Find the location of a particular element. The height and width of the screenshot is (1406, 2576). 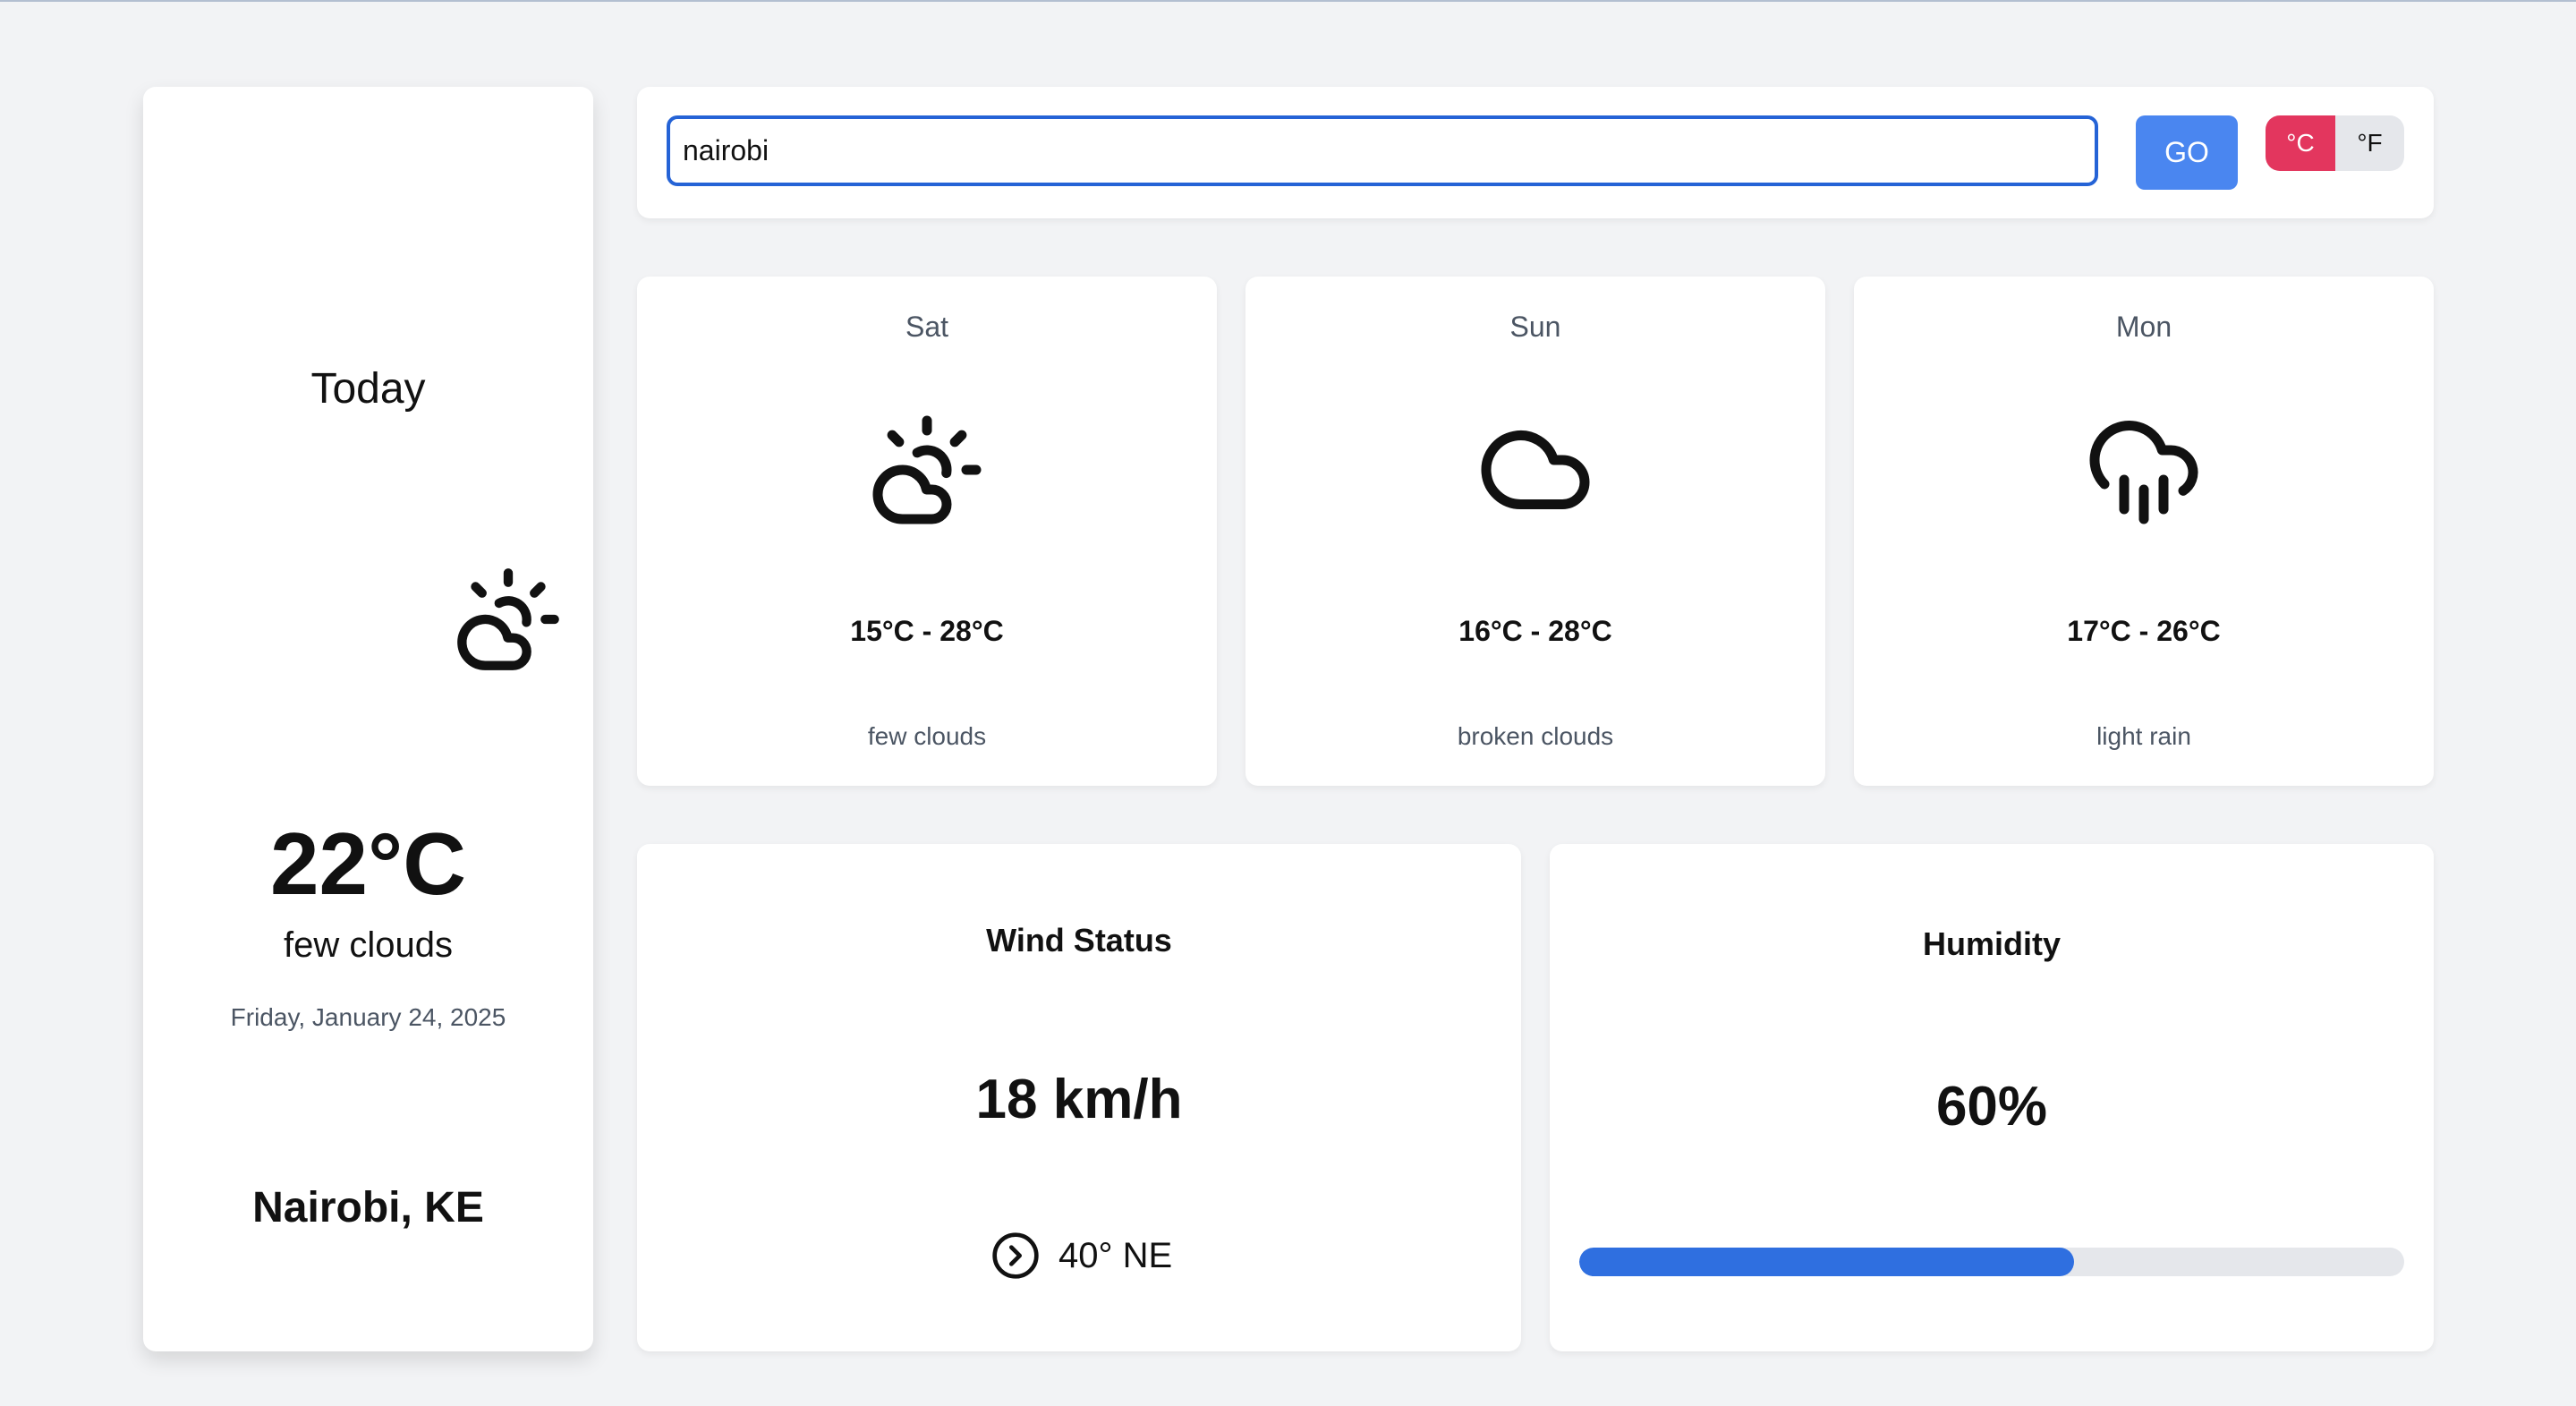

forecast-temperature-range: 17°C - 26°C is located at coordinates (2144, 631).